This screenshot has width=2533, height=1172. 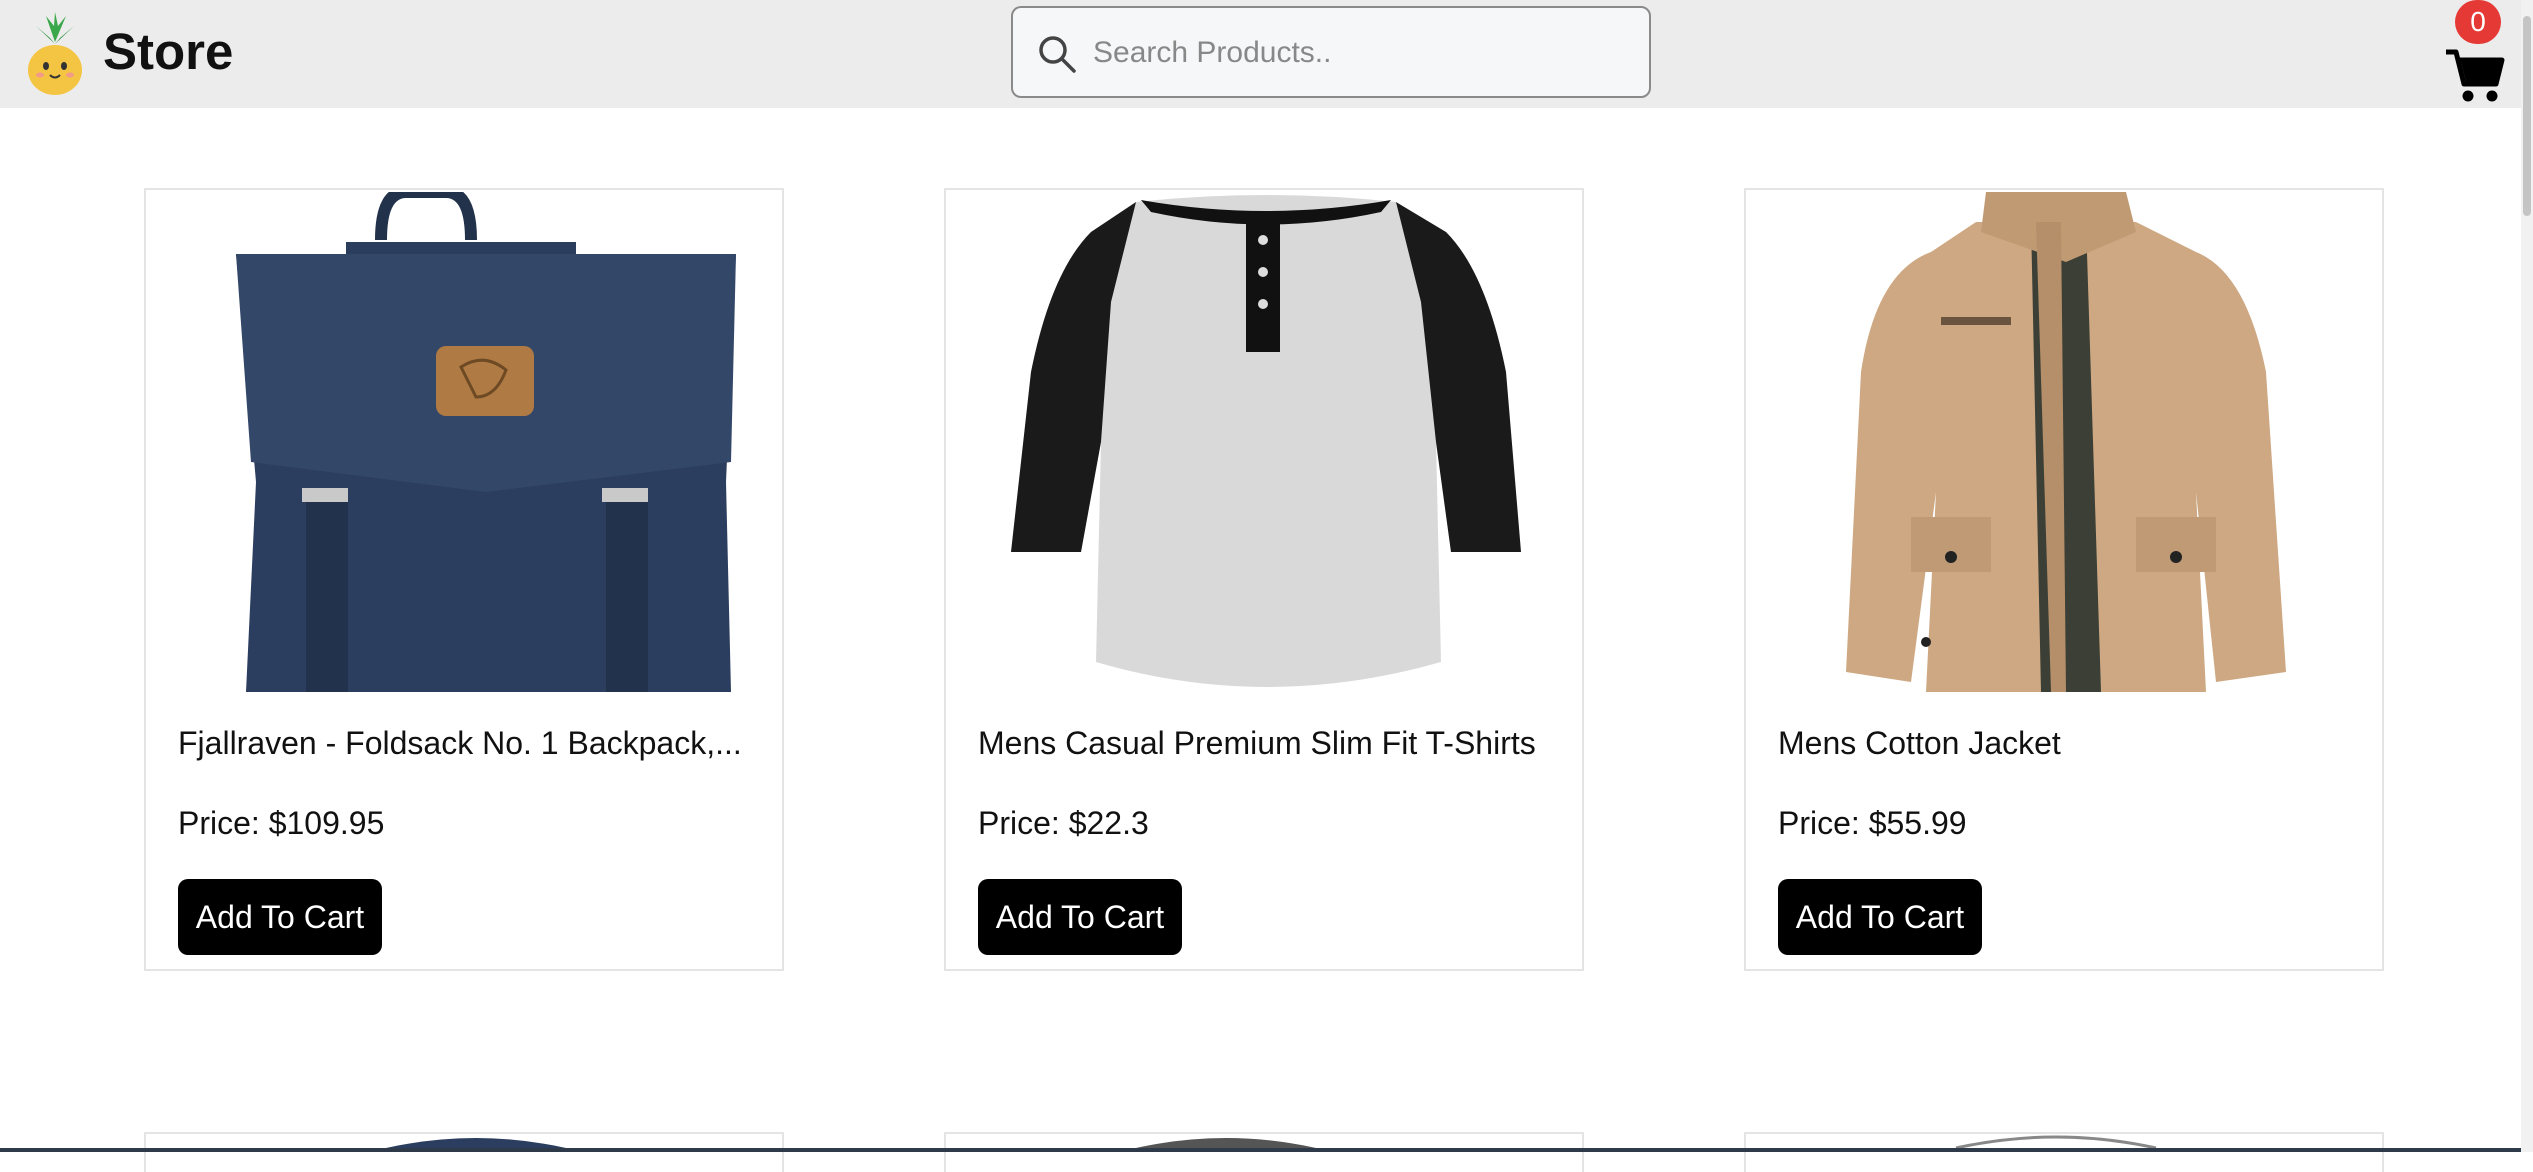 What do you see at coordinates (1268, 743) in the screenshot?
I see `product-title: Mens Casual Premium Slim Fit T-Shirts` at bounding box center [1268, 743].